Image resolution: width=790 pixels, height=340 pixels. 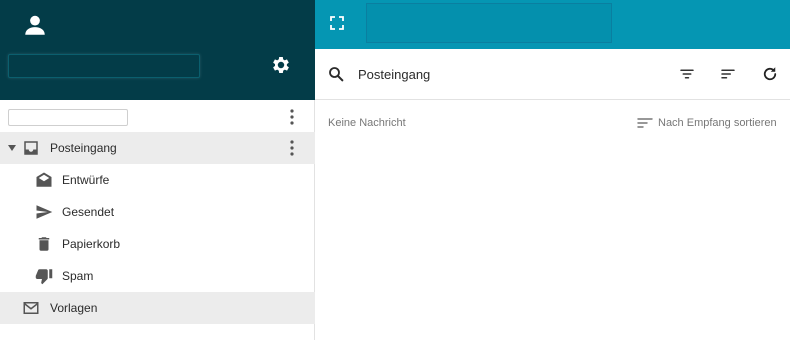 What do you see at coordinates (489, 23) in the screenshot?
I see `top-bar-field` at bounding box center [489, 23].